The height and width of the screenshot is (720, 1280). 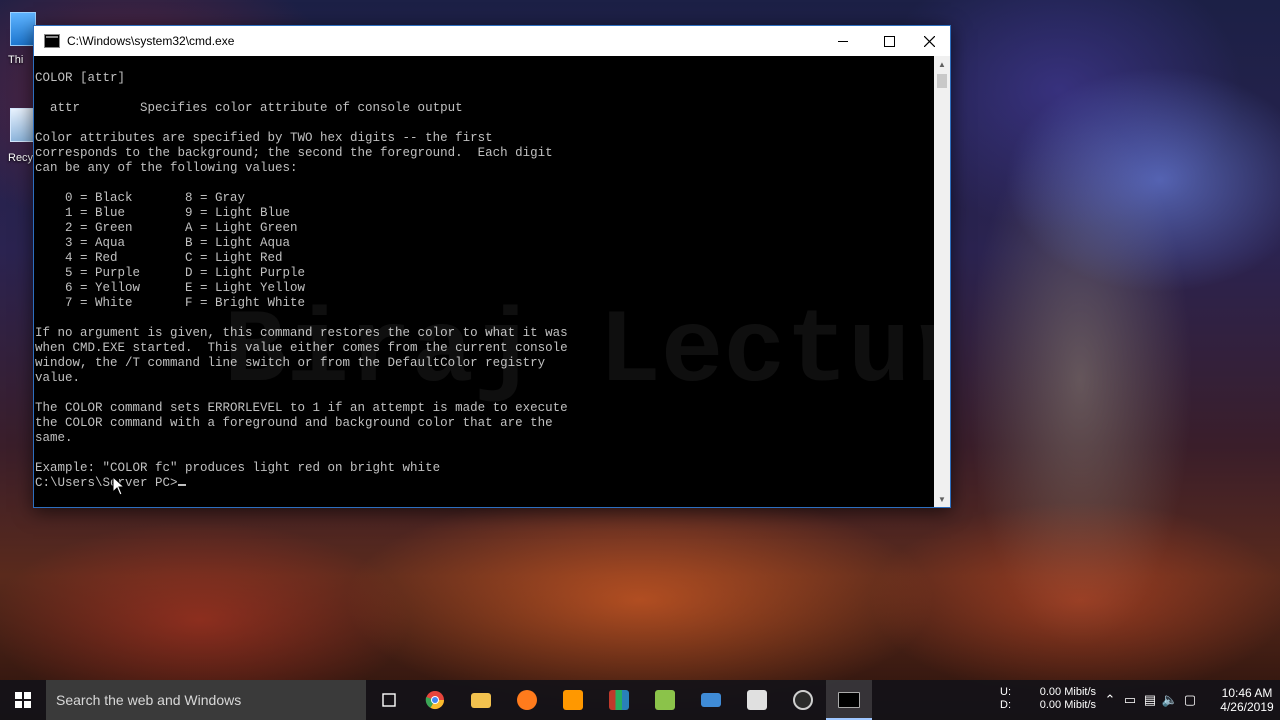 What do you see at coordinates (492, 41) in the screenshot?
I see `title-bar: C:\Windows\system32\cmd.exe` at bounding box center [492, 41].